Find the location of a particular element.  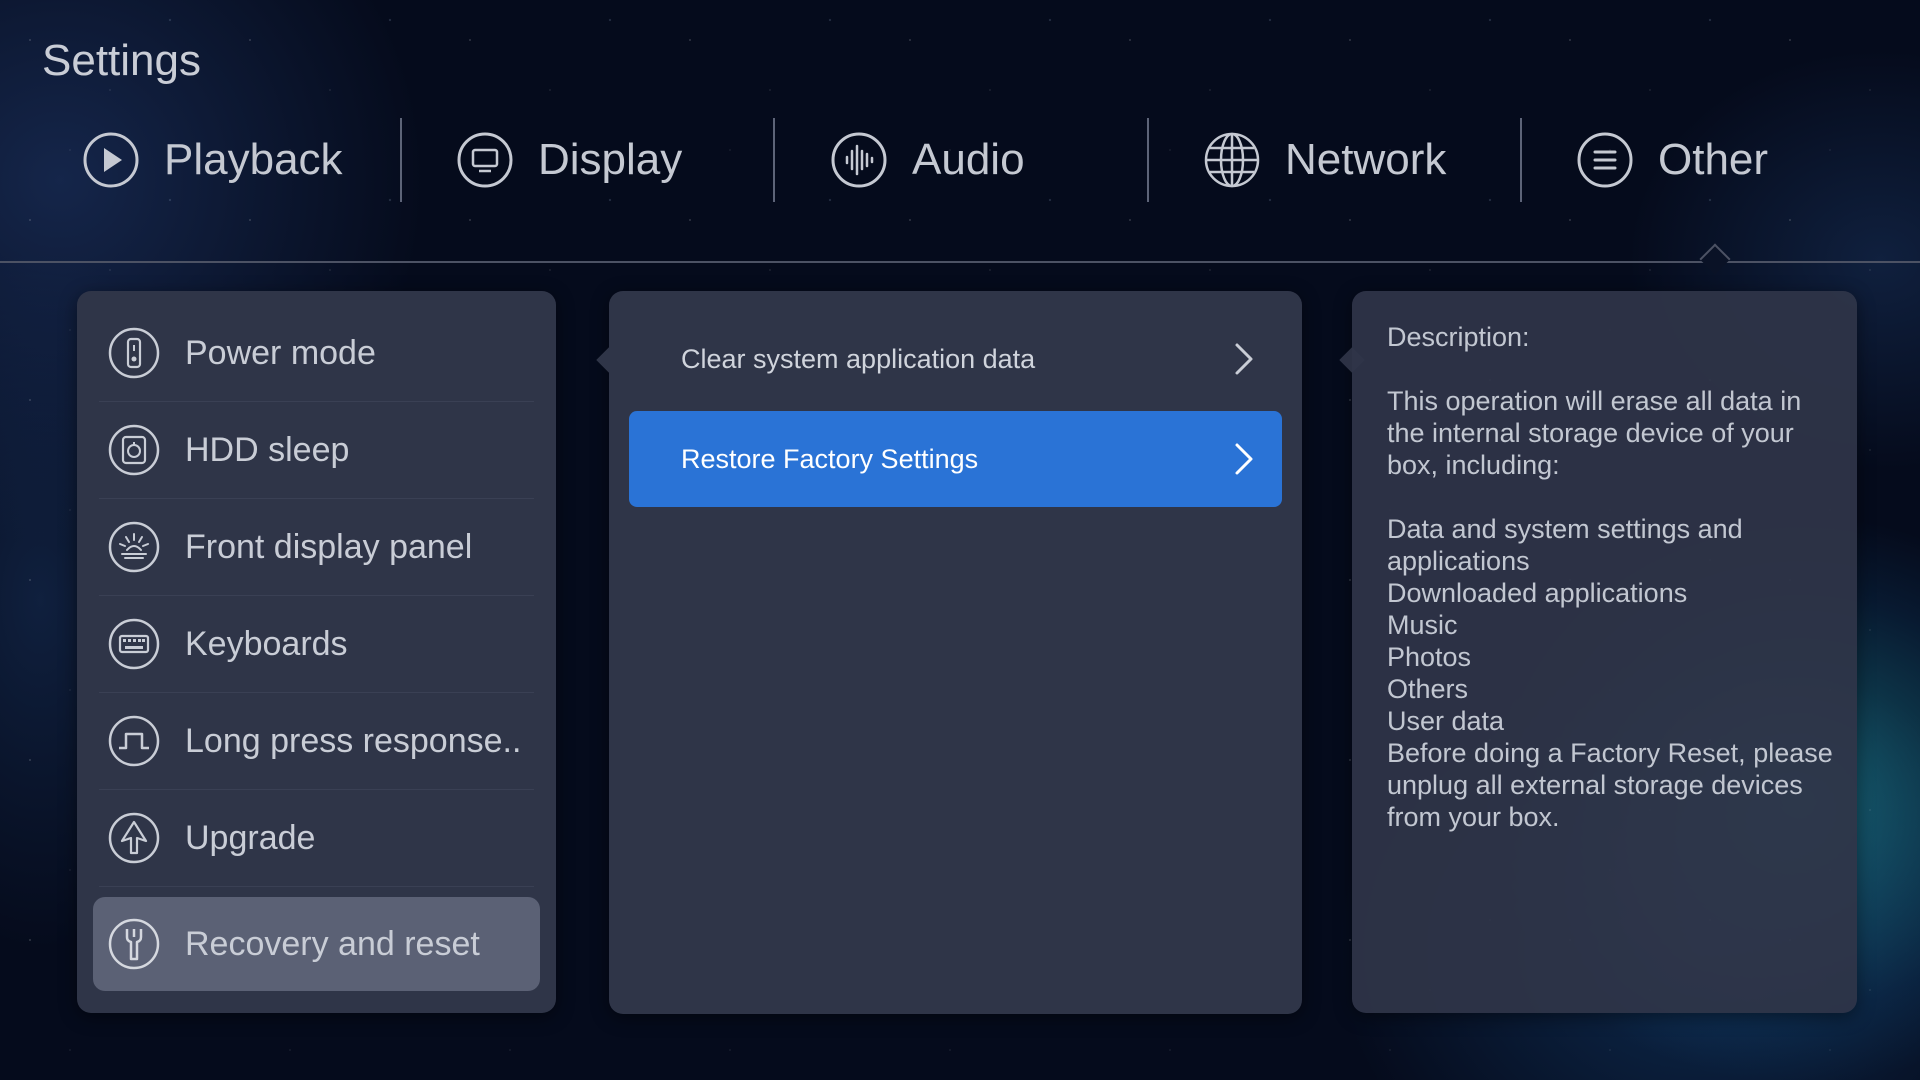

power-remote-icon is located at coordinates (134, 353).